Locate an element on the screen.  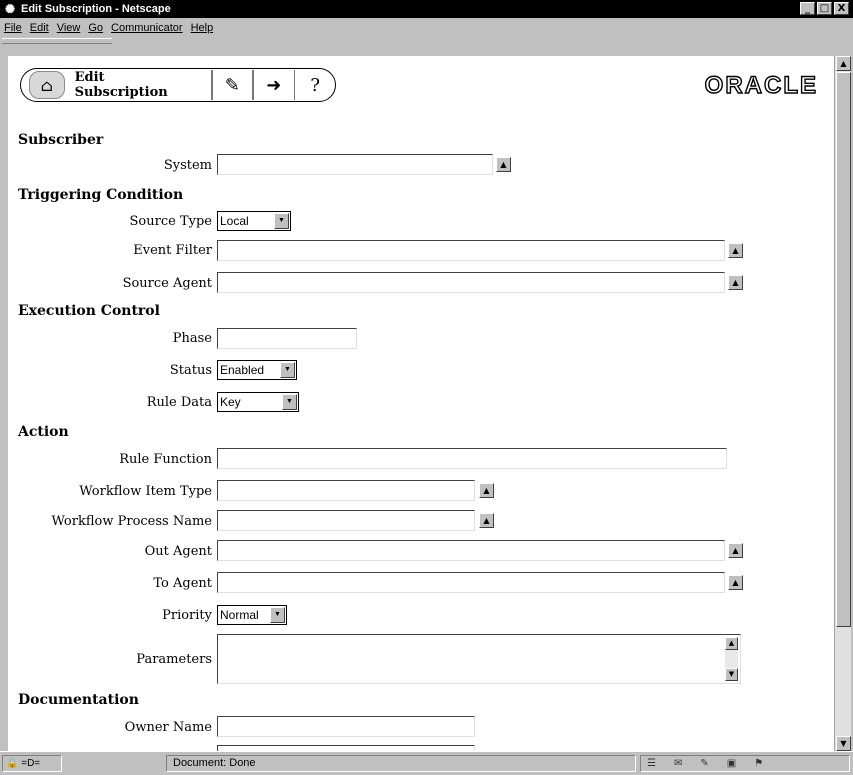
phase-label: Phase is located at coordinates (192, 338).